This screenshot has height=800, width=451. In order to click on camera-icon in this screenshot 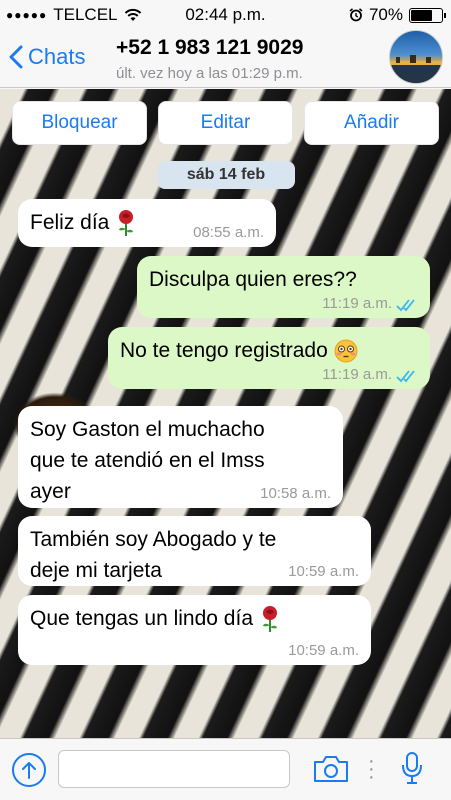, I will do `click(331, 769)`.